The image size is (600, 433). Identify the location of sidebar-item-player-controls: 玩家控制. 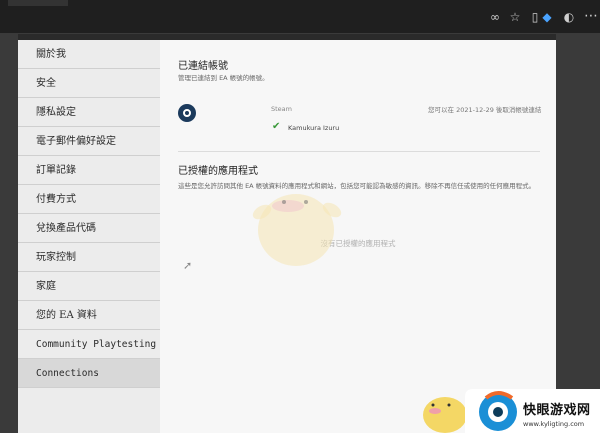
(89, 257).